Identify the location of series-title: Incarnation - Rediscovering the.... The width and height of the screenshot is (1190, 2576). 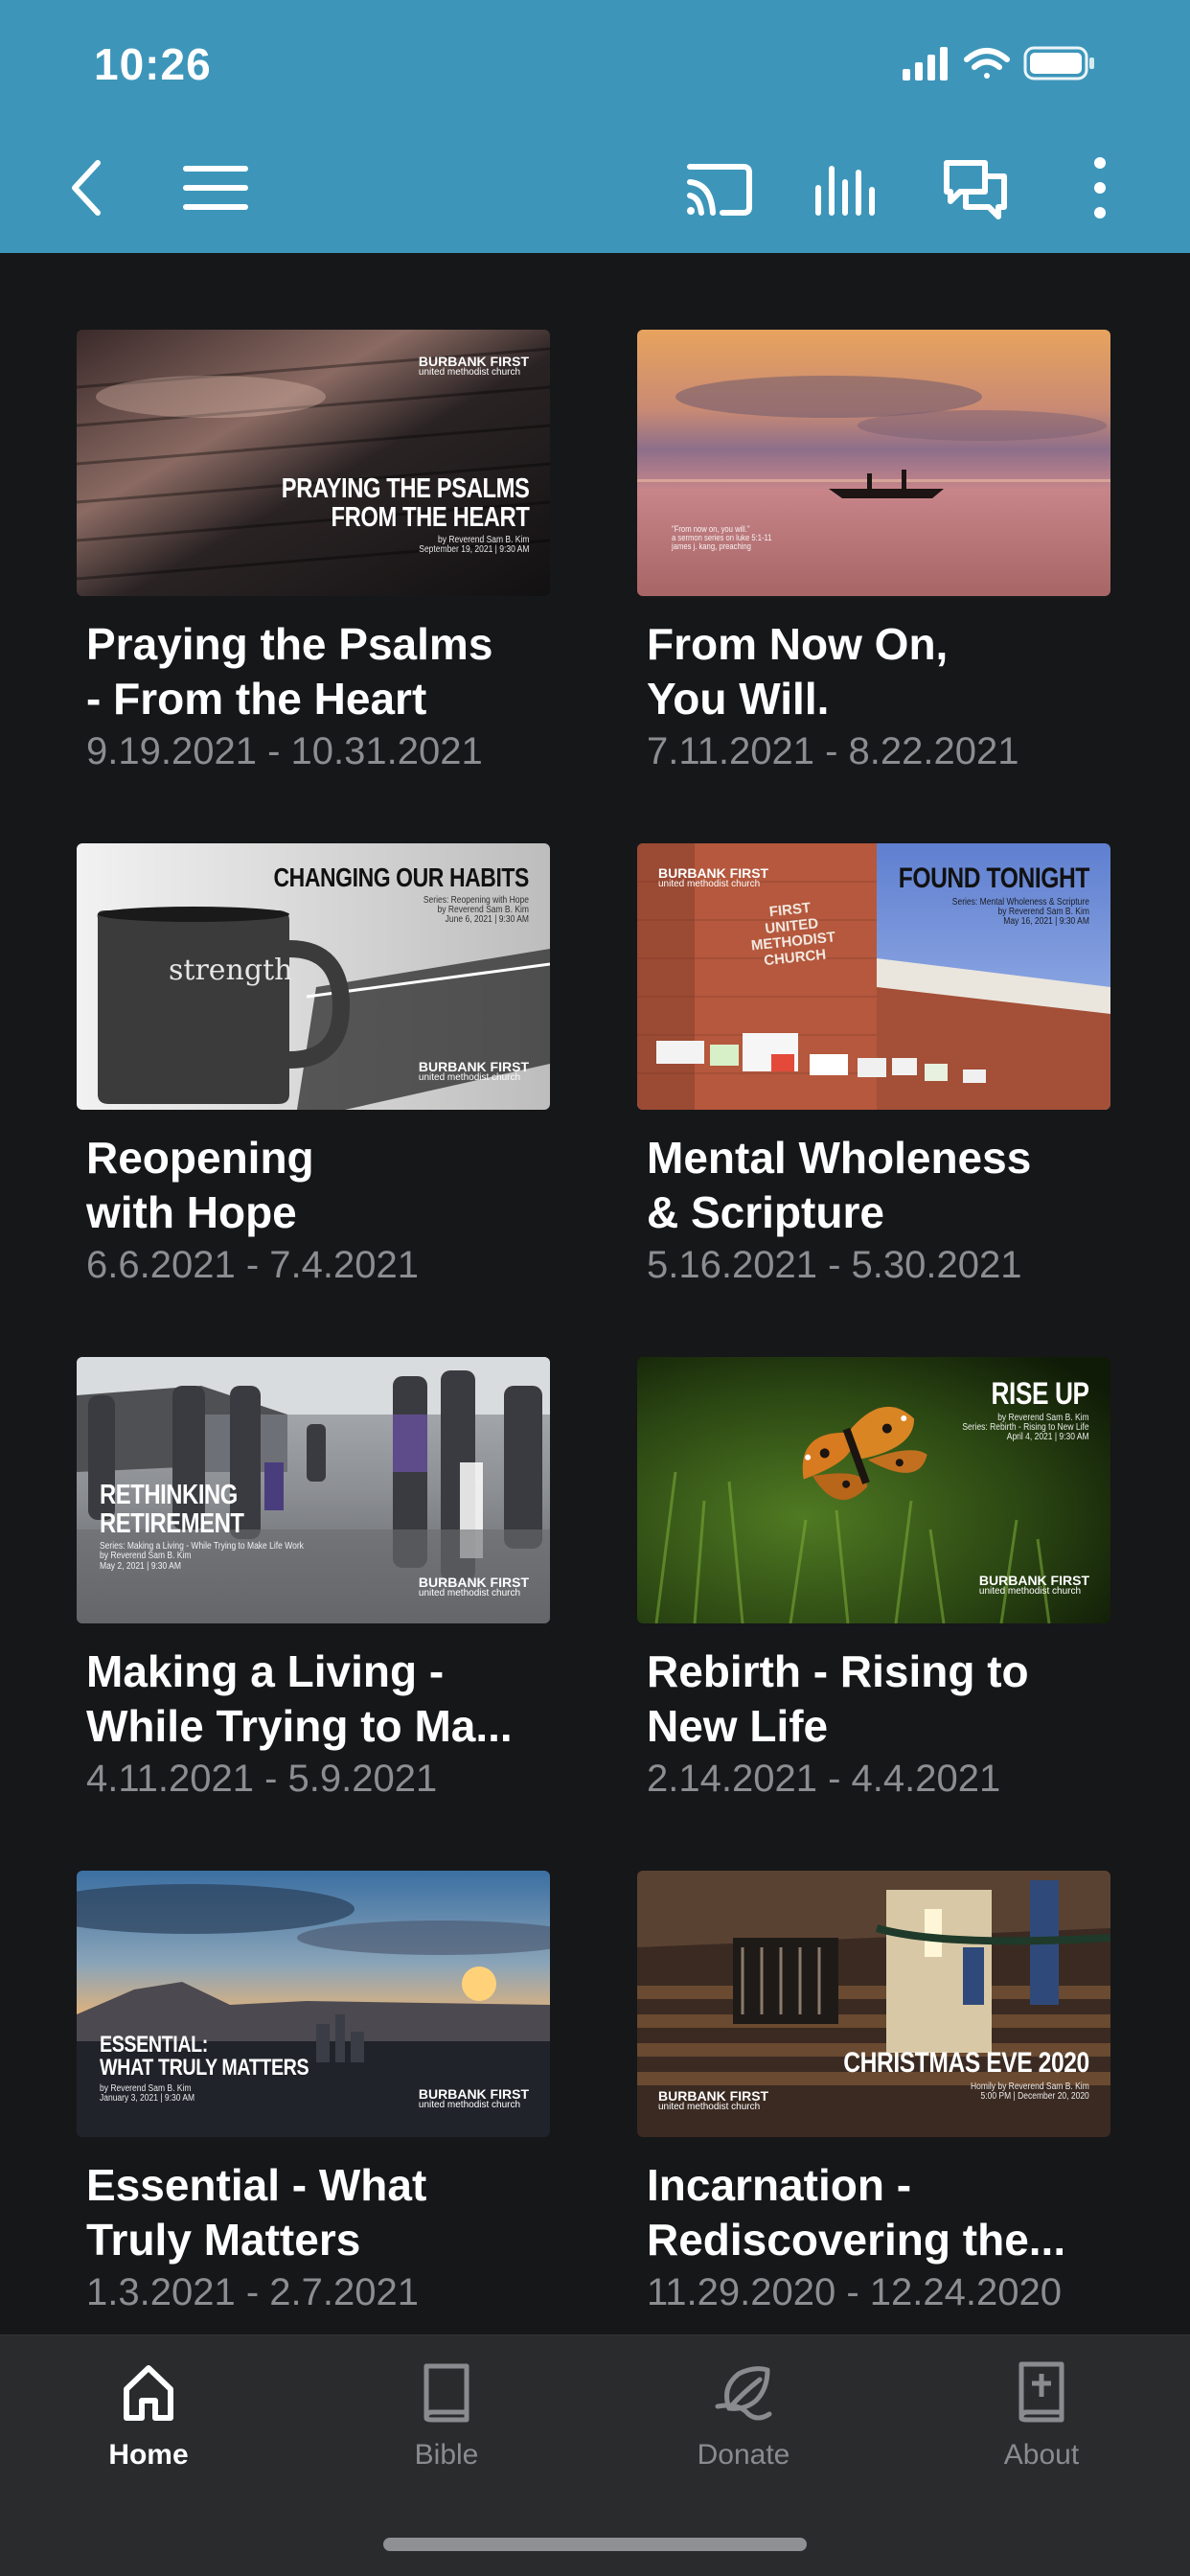
(857, 2212).